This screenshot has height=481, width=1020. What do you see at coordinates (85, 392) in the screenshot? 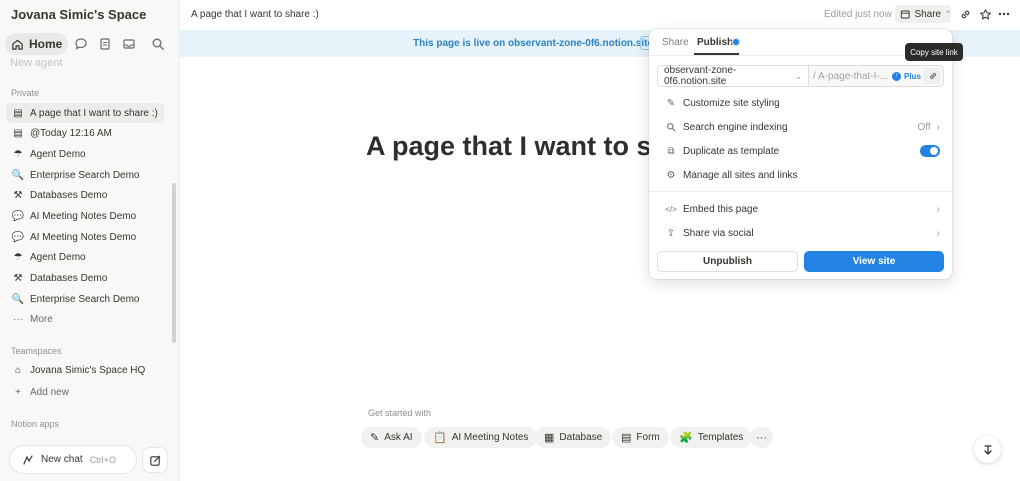
I see `add-new-teamspace: + Add new` at bounding box center [85, 392].